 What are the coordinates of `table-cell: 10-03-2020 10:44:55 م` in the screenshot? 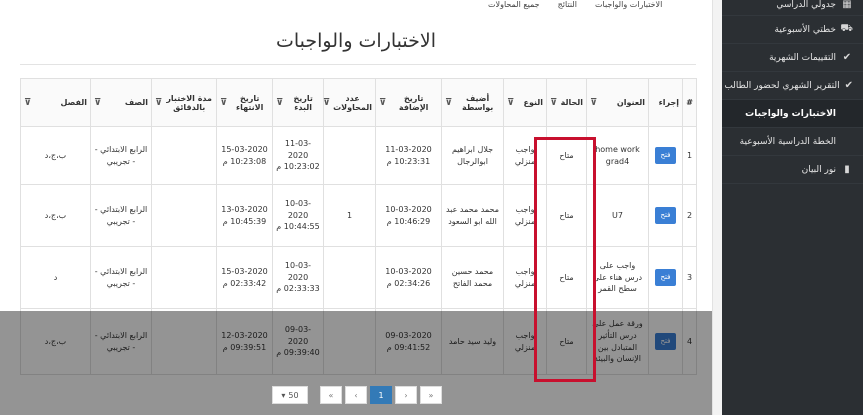 It's located at (298, 215).